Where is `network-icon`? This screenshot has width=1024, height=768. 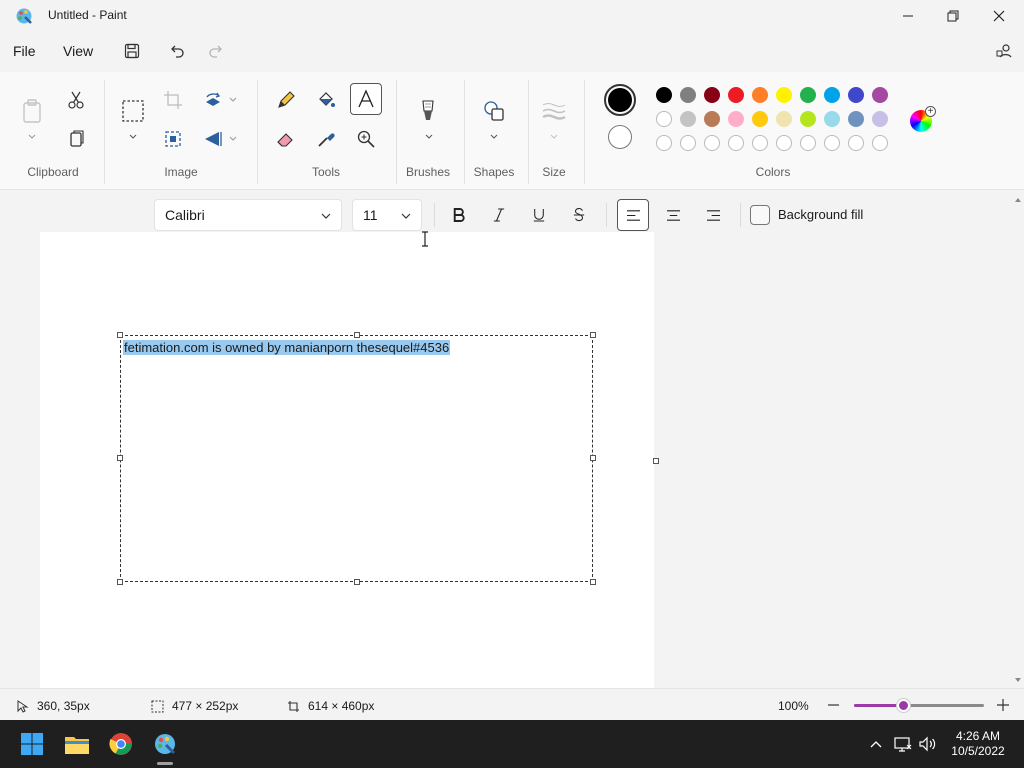 network-icon is located at coordinates (903, 744).